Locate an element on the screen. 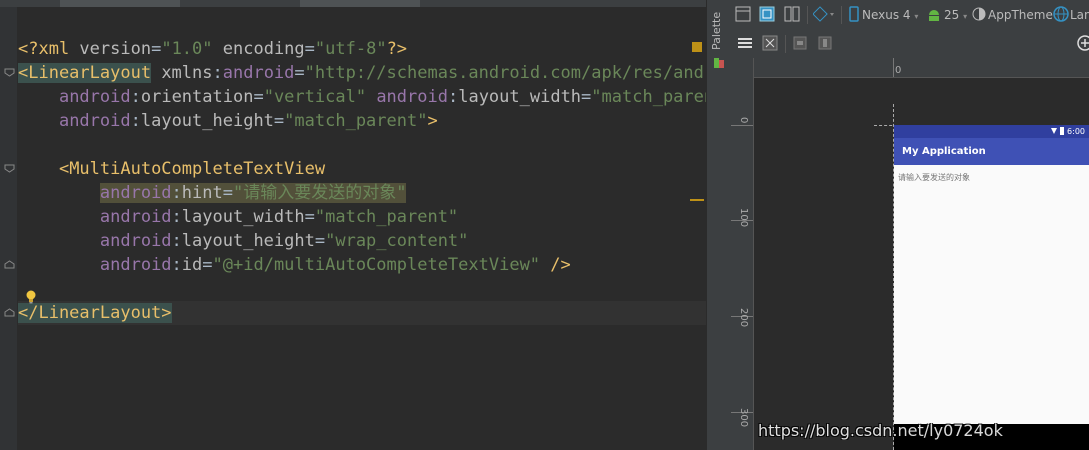  infer-icon is located at coordinates (825, 44).